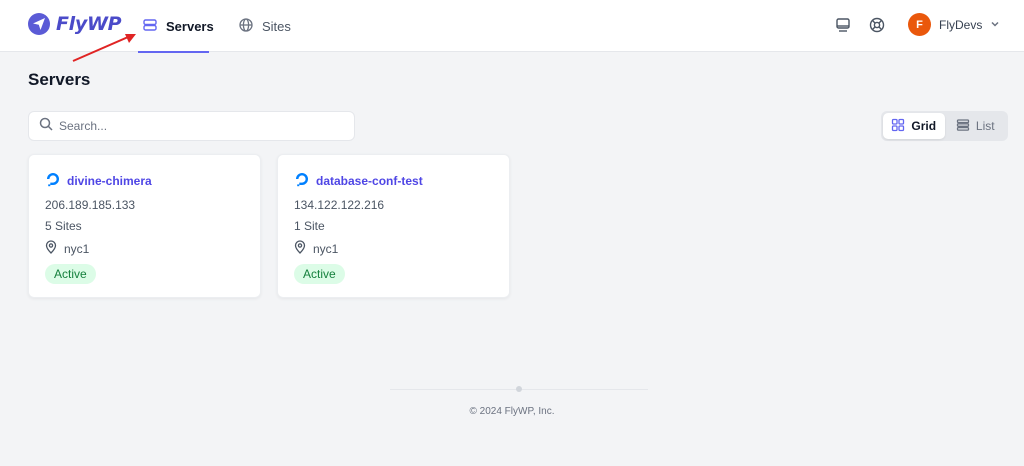 Image resolution: width=1024 pixels, height=466 pixels. Describe the element at coordinates (104, 48) in the screenshot. I see `annotation-arrow-icon` at that location.